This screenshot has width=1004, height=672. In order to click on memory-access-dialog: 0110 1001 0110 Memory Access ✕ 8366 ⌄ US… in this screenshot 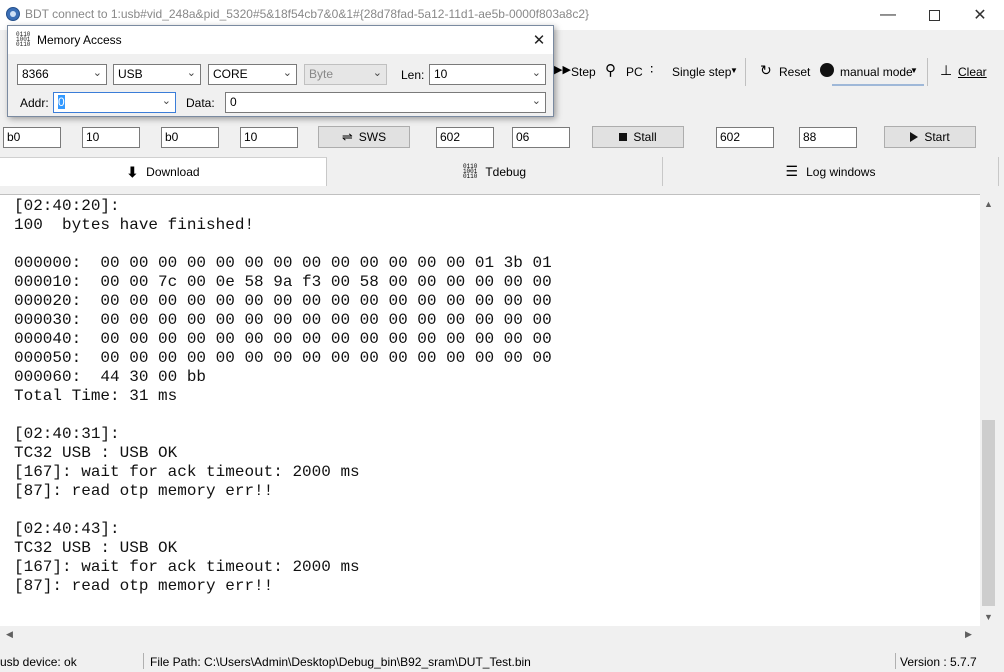, I will do `click(280, 71)`.